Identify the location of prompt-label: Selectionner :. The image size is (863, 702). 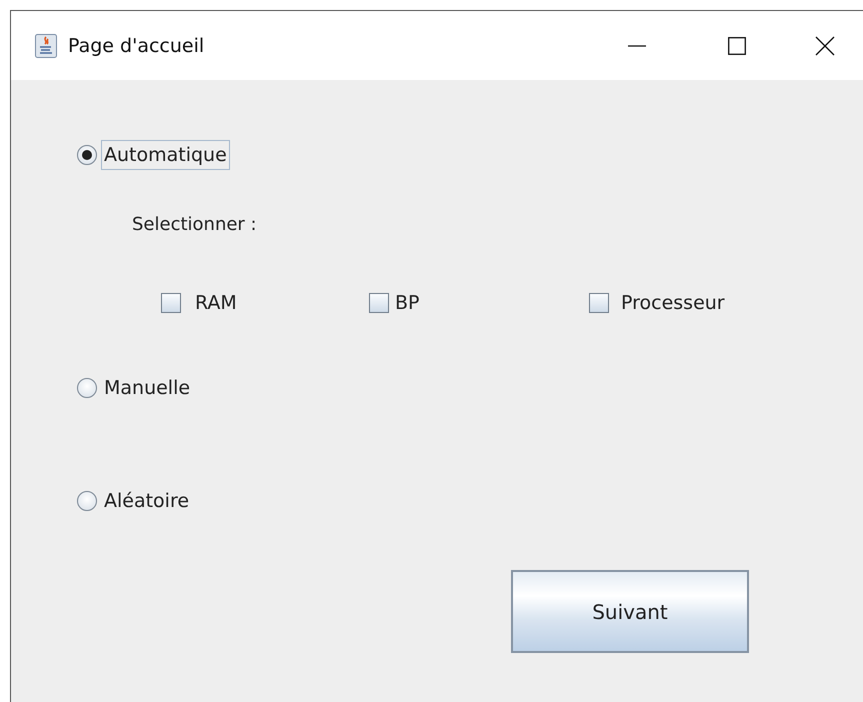
(195, 225).